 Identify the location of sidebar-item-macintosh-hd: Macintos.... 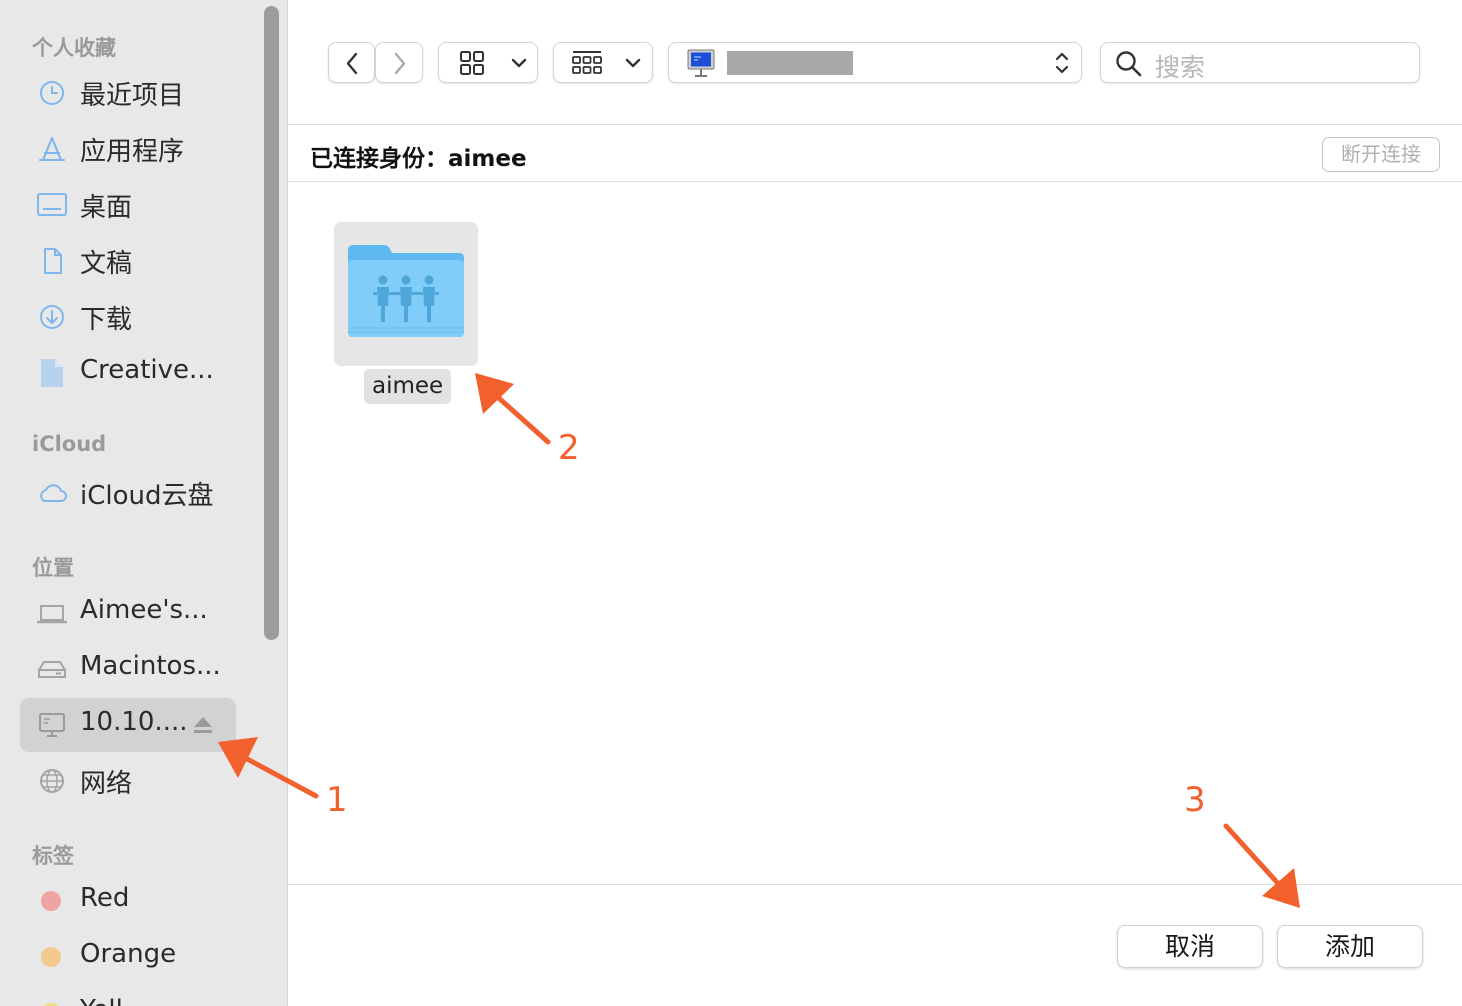
(128, 669).